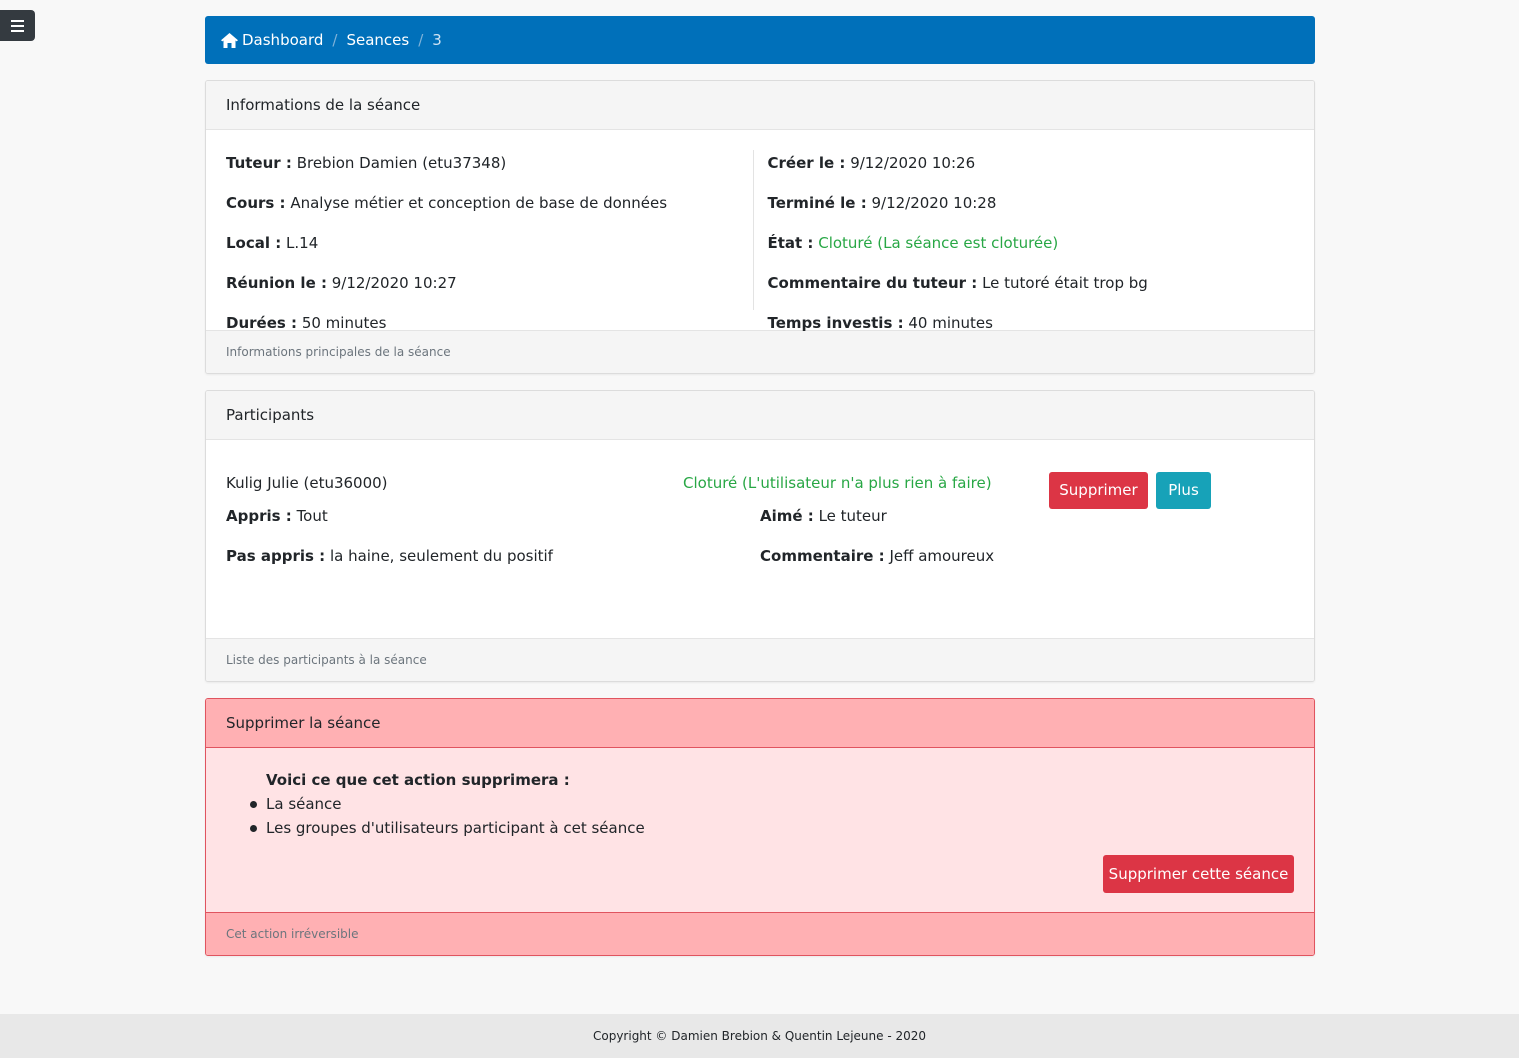 The image size is (1519, 1058). Describe the element at coordinates (259, 516) in the screenshot. I see `info-label: Appris :` at that location.